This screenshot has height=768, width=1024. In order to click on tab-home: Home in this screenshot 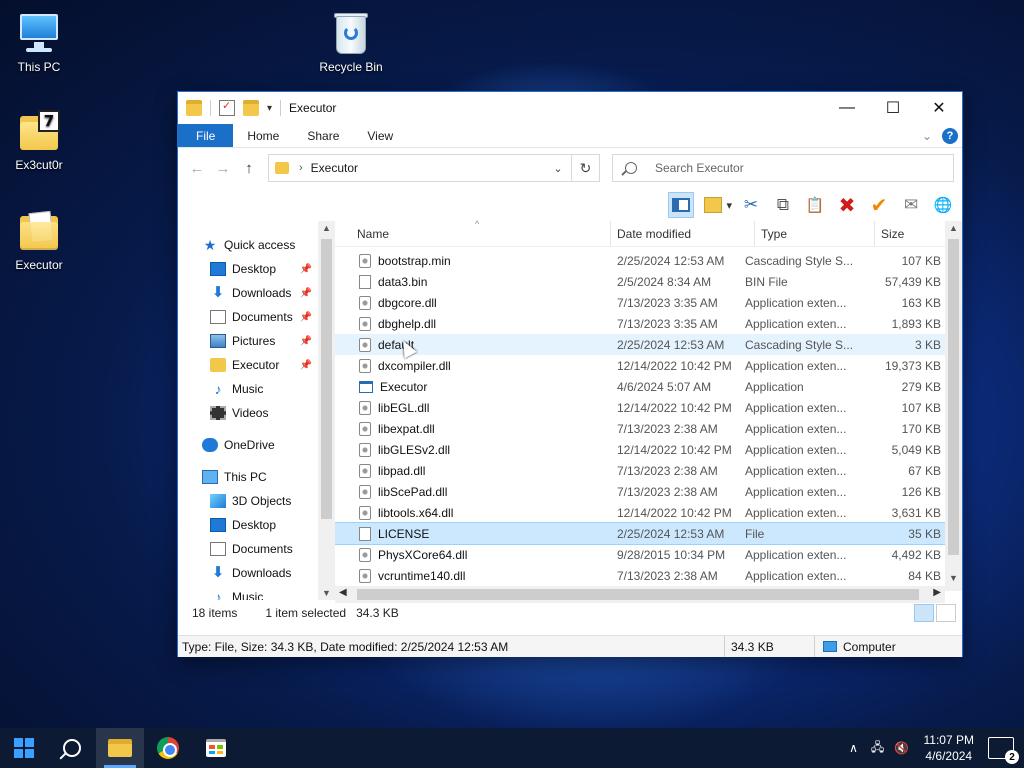, I will do `click(263, 135)`.